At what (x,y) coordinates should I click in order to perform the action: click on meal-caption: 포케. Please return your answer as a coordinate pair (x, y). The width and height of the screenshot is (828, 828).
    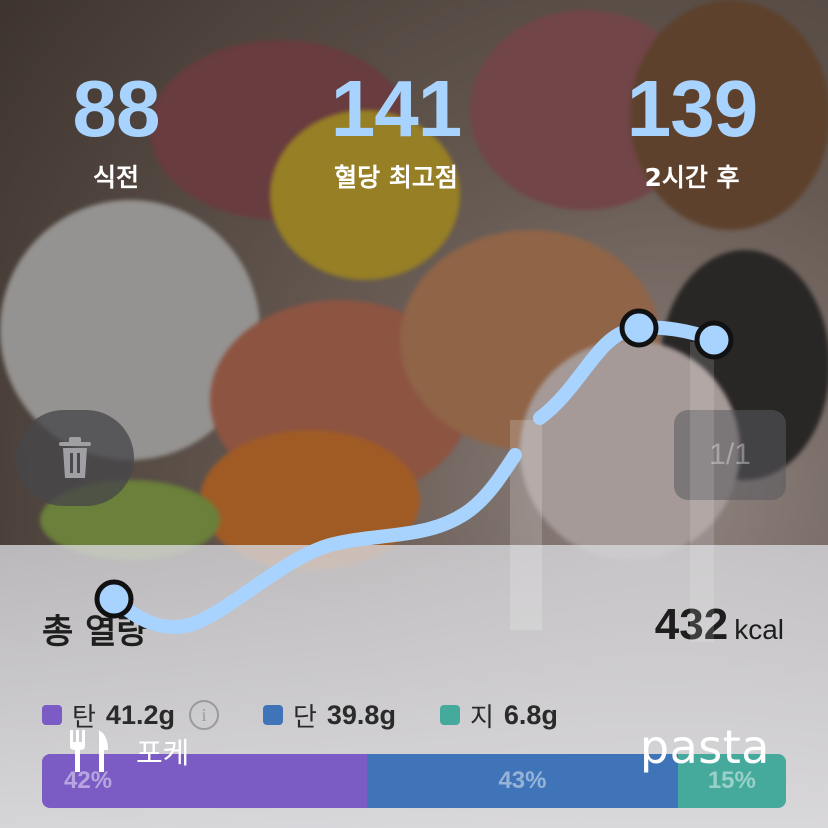
    Looking at the image, I should click on (127, 751).